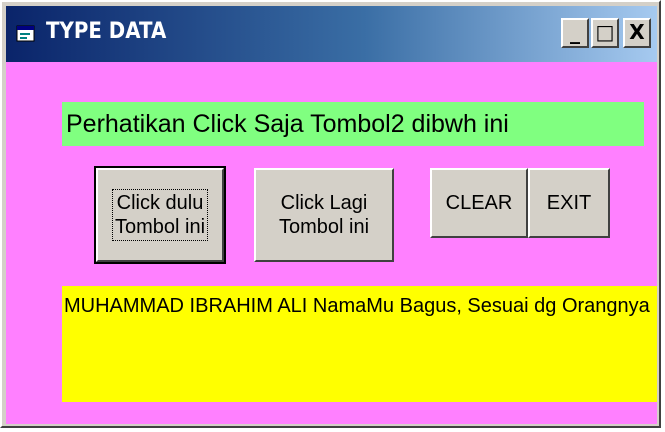 The width and height of the screenshot is (665, 432). What do you see at coordinates (353, 124) in the screenshot?
I see `instruction-label: Perhatikan Click Saja Tombol2 dibwh ini` at bounding box center [353, 124].